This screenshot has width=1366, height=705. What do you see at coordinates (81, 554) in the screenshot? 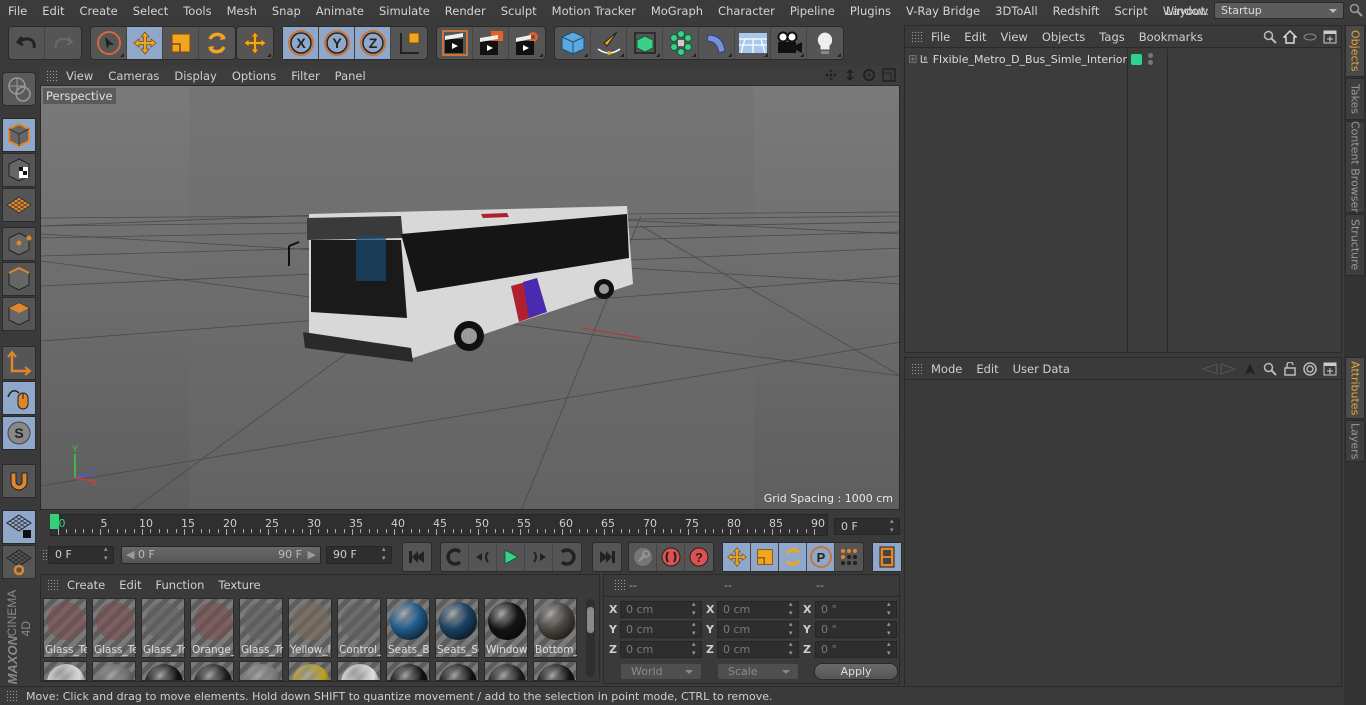
I see `start-frame-field: 0 F` at bounding box center [81, 554].